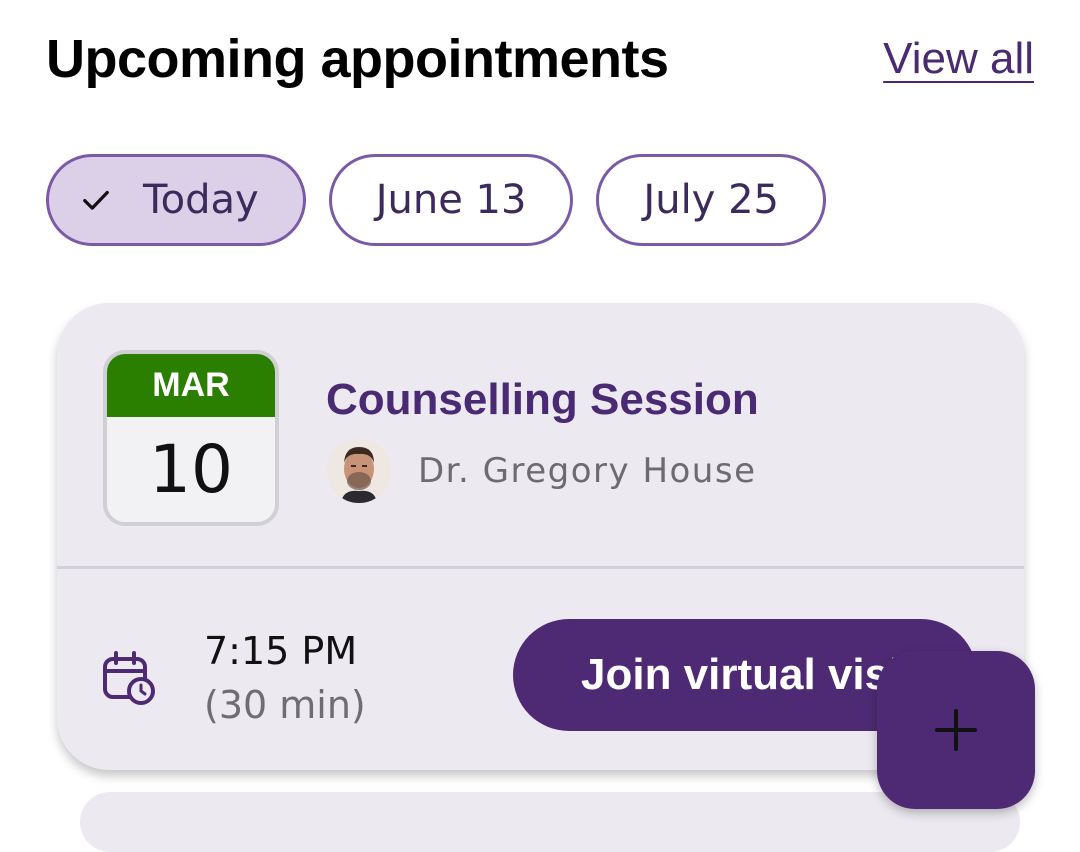 This screenshot has width=1080, height=852. I want to click on page-title: Upcoming appointments, so click(357, 59).